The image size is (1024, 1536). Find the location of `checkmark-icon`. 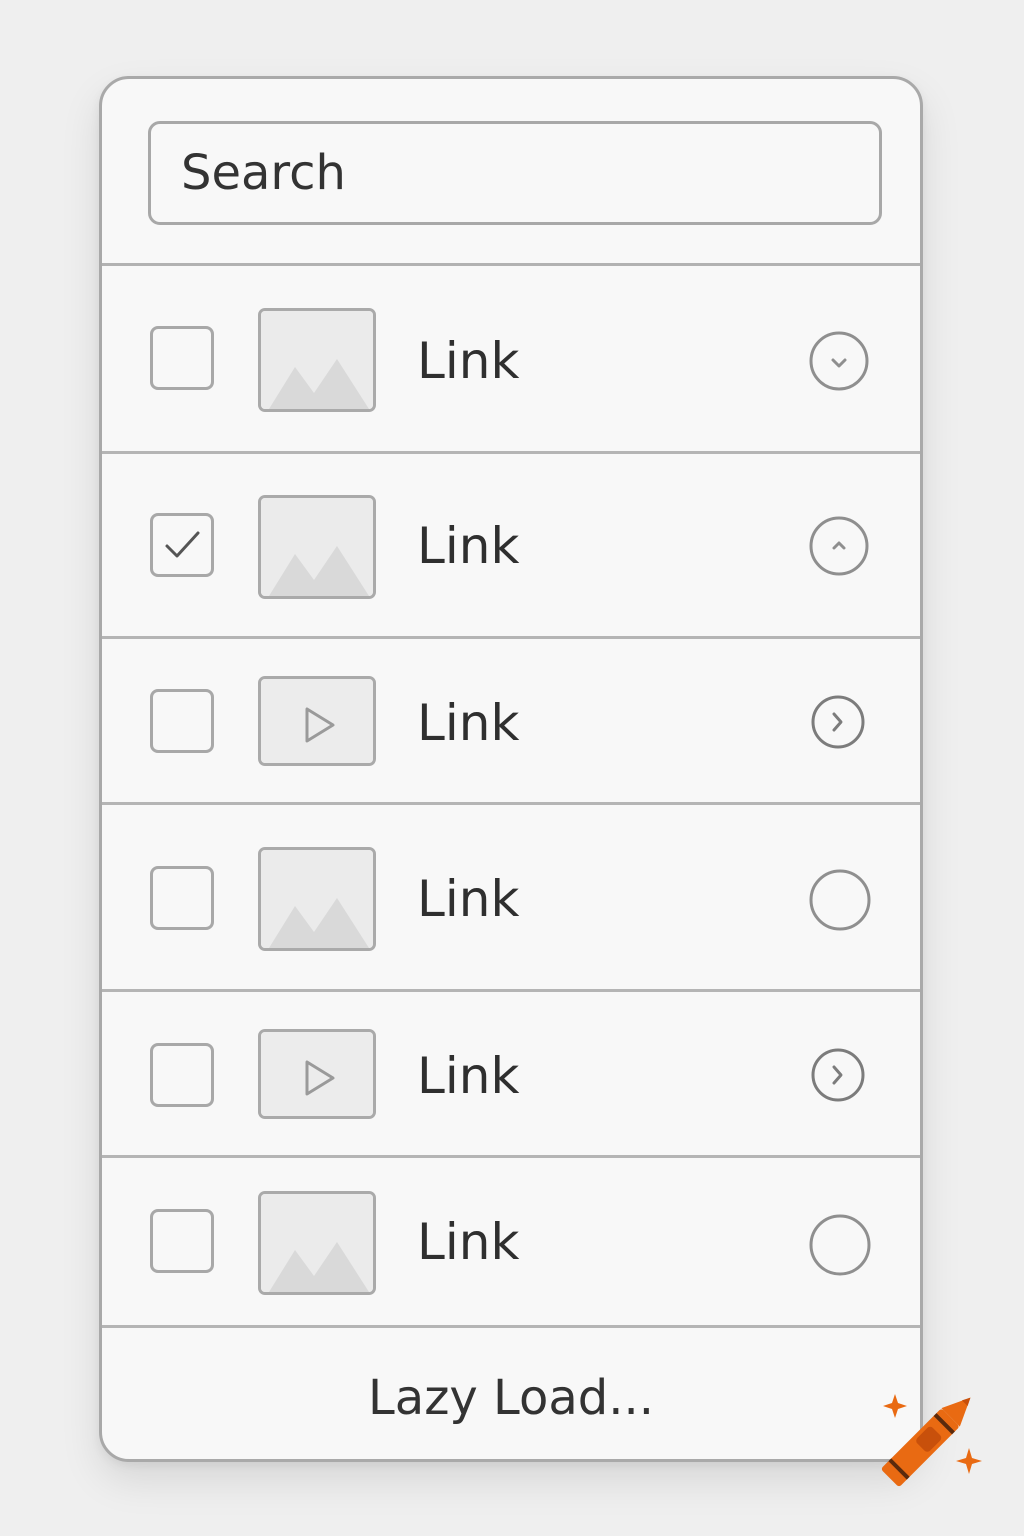

checkmark-icon is located at coordinates (182, 544).